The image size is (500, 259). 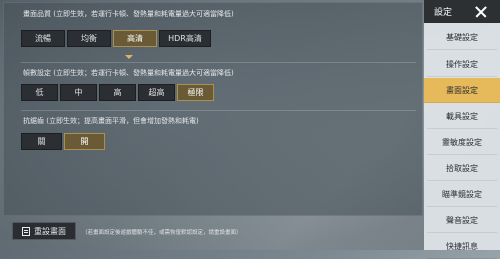 I want to click on sidebar-item-pickup: 拾取設定, so click(x=462, y=168).